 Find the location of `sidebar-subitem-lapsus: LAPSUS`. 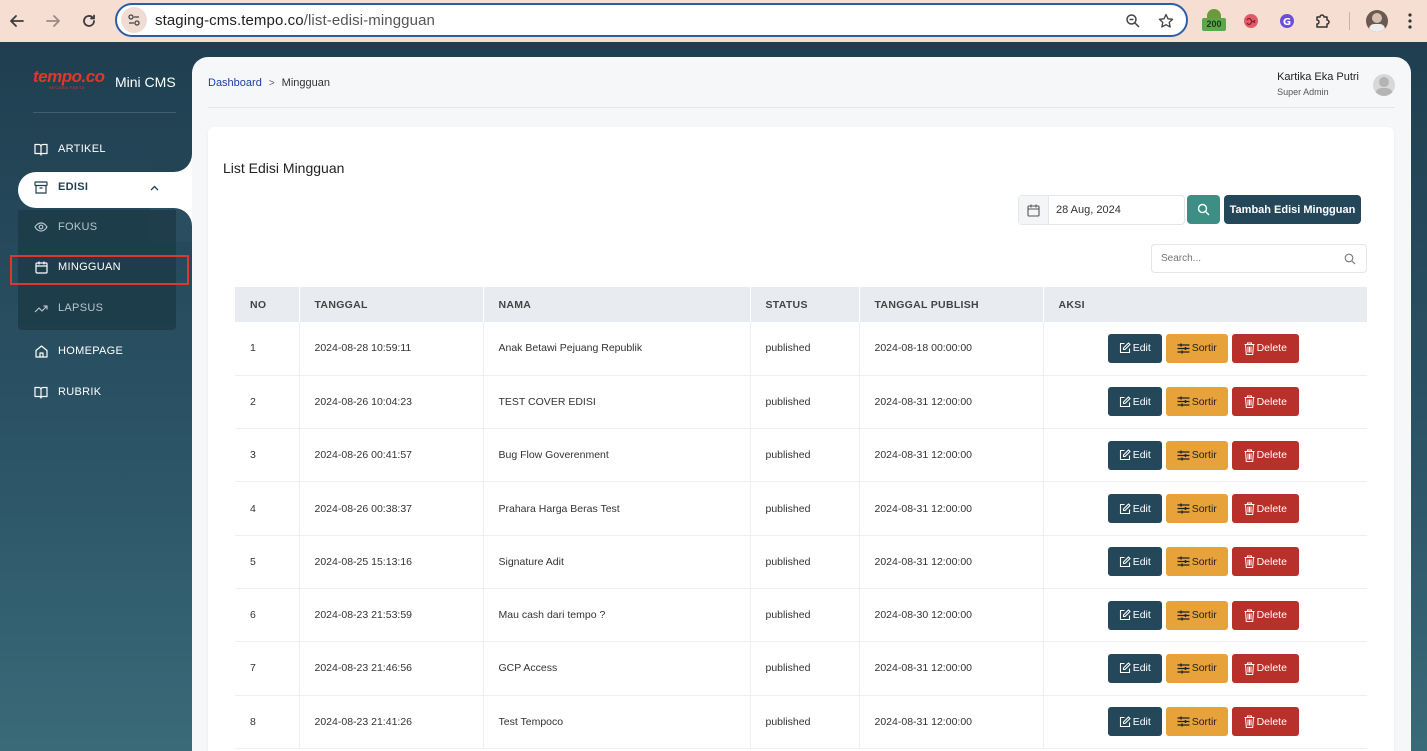

sidebar-subitem-lapsus: LAPSUS is located at coordinates (68, 308).